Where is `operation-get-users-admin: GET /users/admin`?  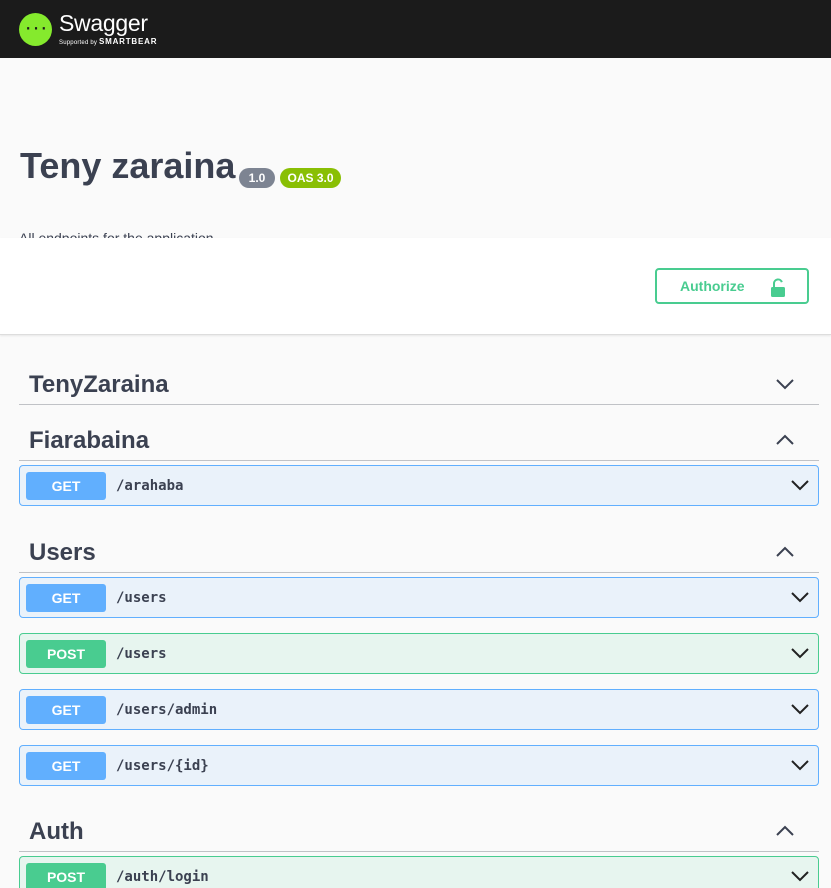
operation-get-users-admin: GET /users/admin is located at coordinates (419, 709).